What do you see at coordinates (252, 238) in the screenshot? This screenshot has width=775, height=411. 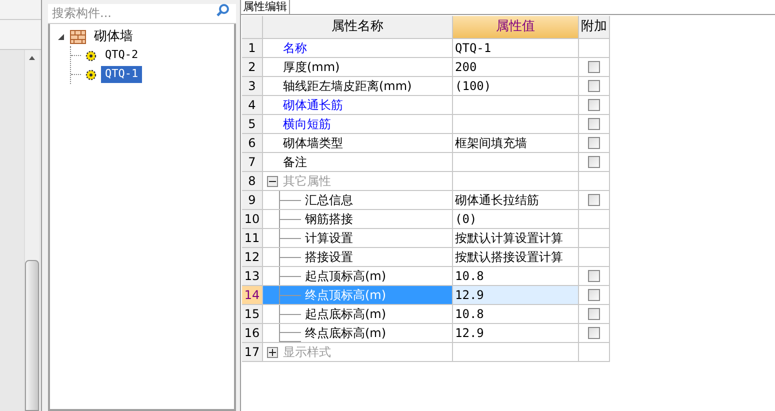 I see `row-number: 11` at bounding box center [252, 238].